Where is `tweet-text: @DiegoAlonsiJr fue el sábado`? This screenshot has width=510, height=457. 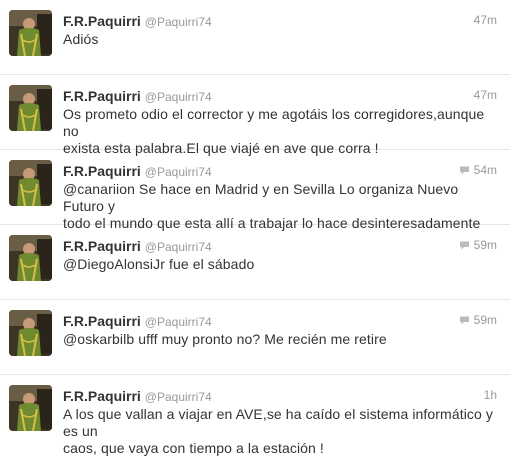
tweet-text: @DiegoAlonsiJr fue el sábado is located at coordinates (279, 264).